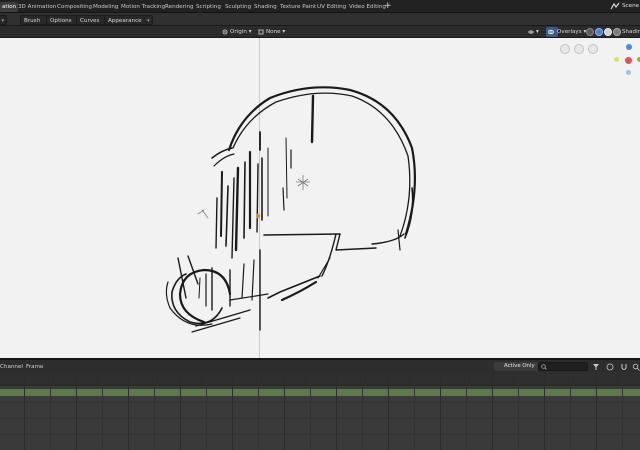 The height and width of the screenshot is (450, 640). Describe the element at coordinates (74, 7) in the screenshot. I see `tab-compositing: Compositing` at that location.